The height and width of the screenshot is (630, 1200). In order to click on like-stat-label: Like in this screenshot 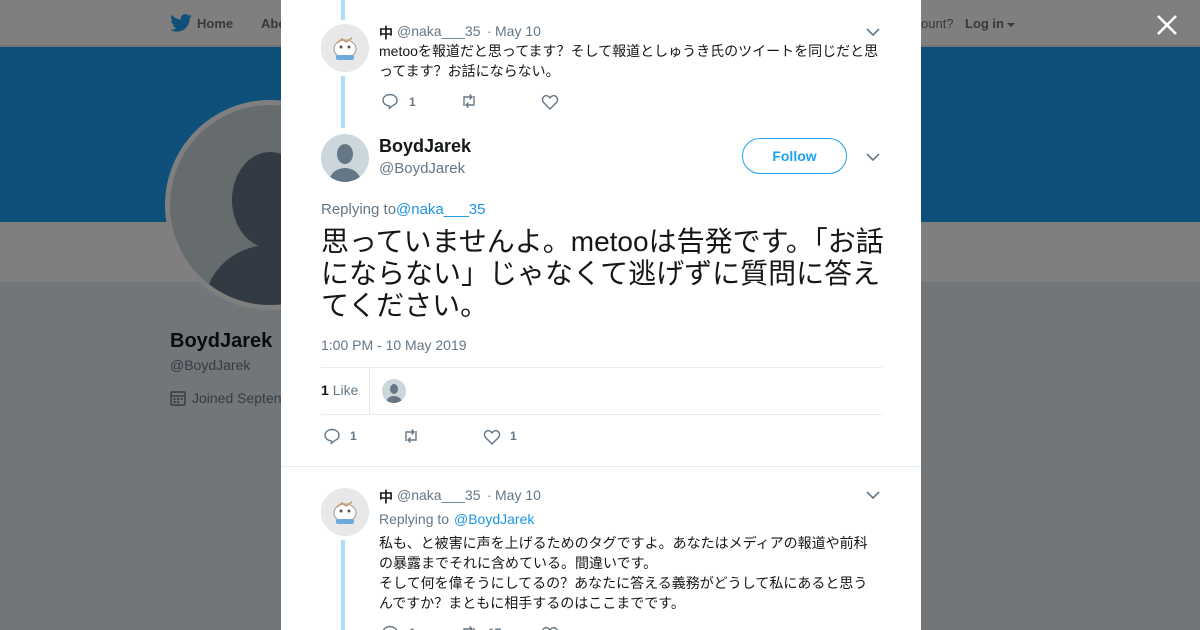, I will do `click(345, 390)`.